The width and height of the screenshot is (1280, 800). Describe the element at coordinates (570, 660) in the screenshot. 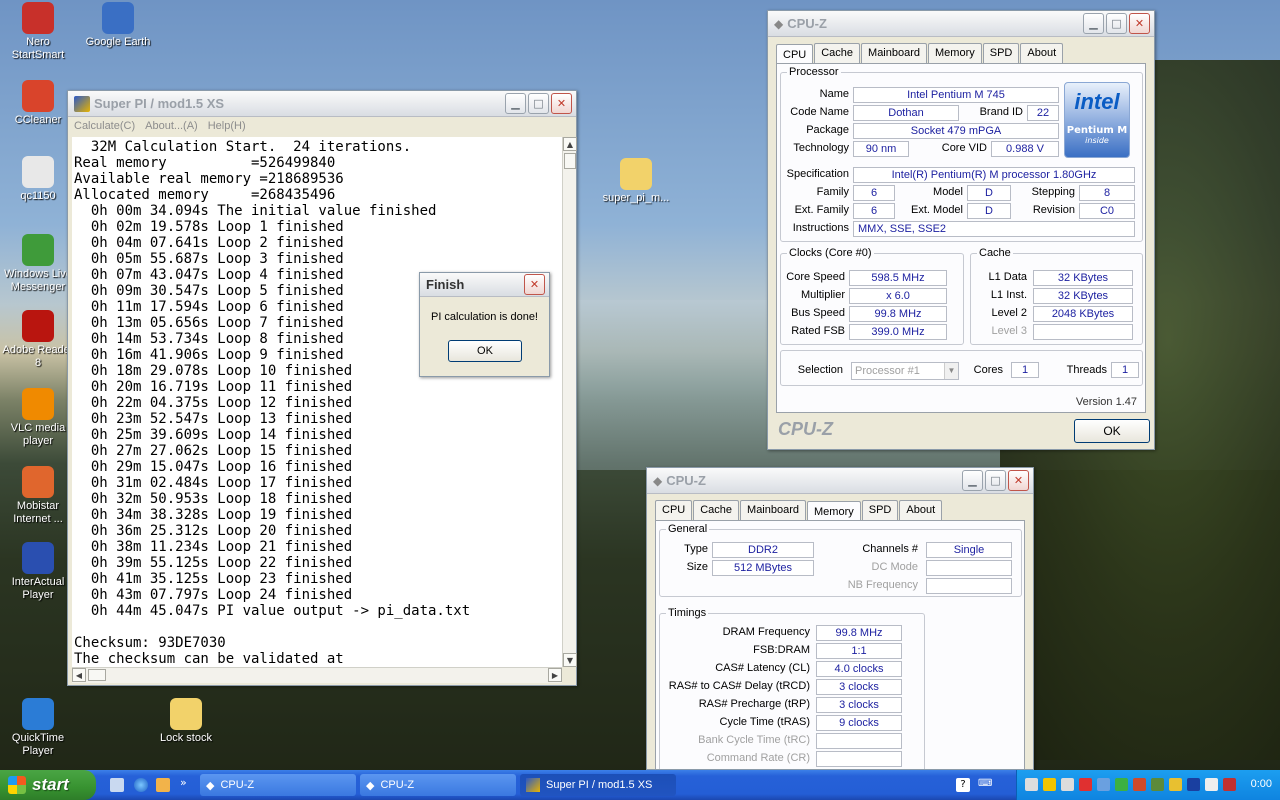

I see `scroll-down-icon: ▼` at that location.